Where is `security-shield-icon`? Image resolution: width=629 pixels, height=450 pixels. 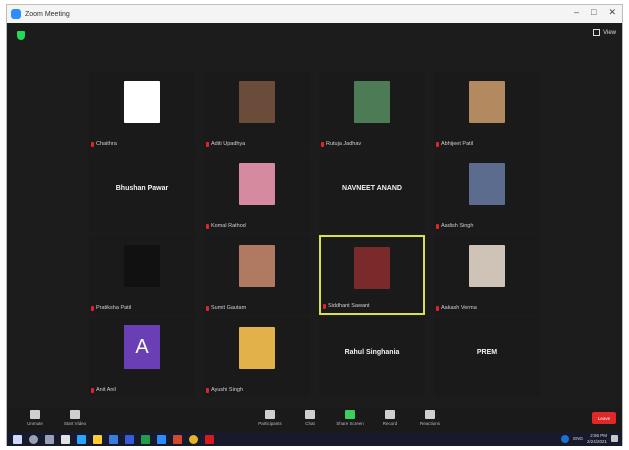
security-shield-icon is located at coordinates (21, 35).